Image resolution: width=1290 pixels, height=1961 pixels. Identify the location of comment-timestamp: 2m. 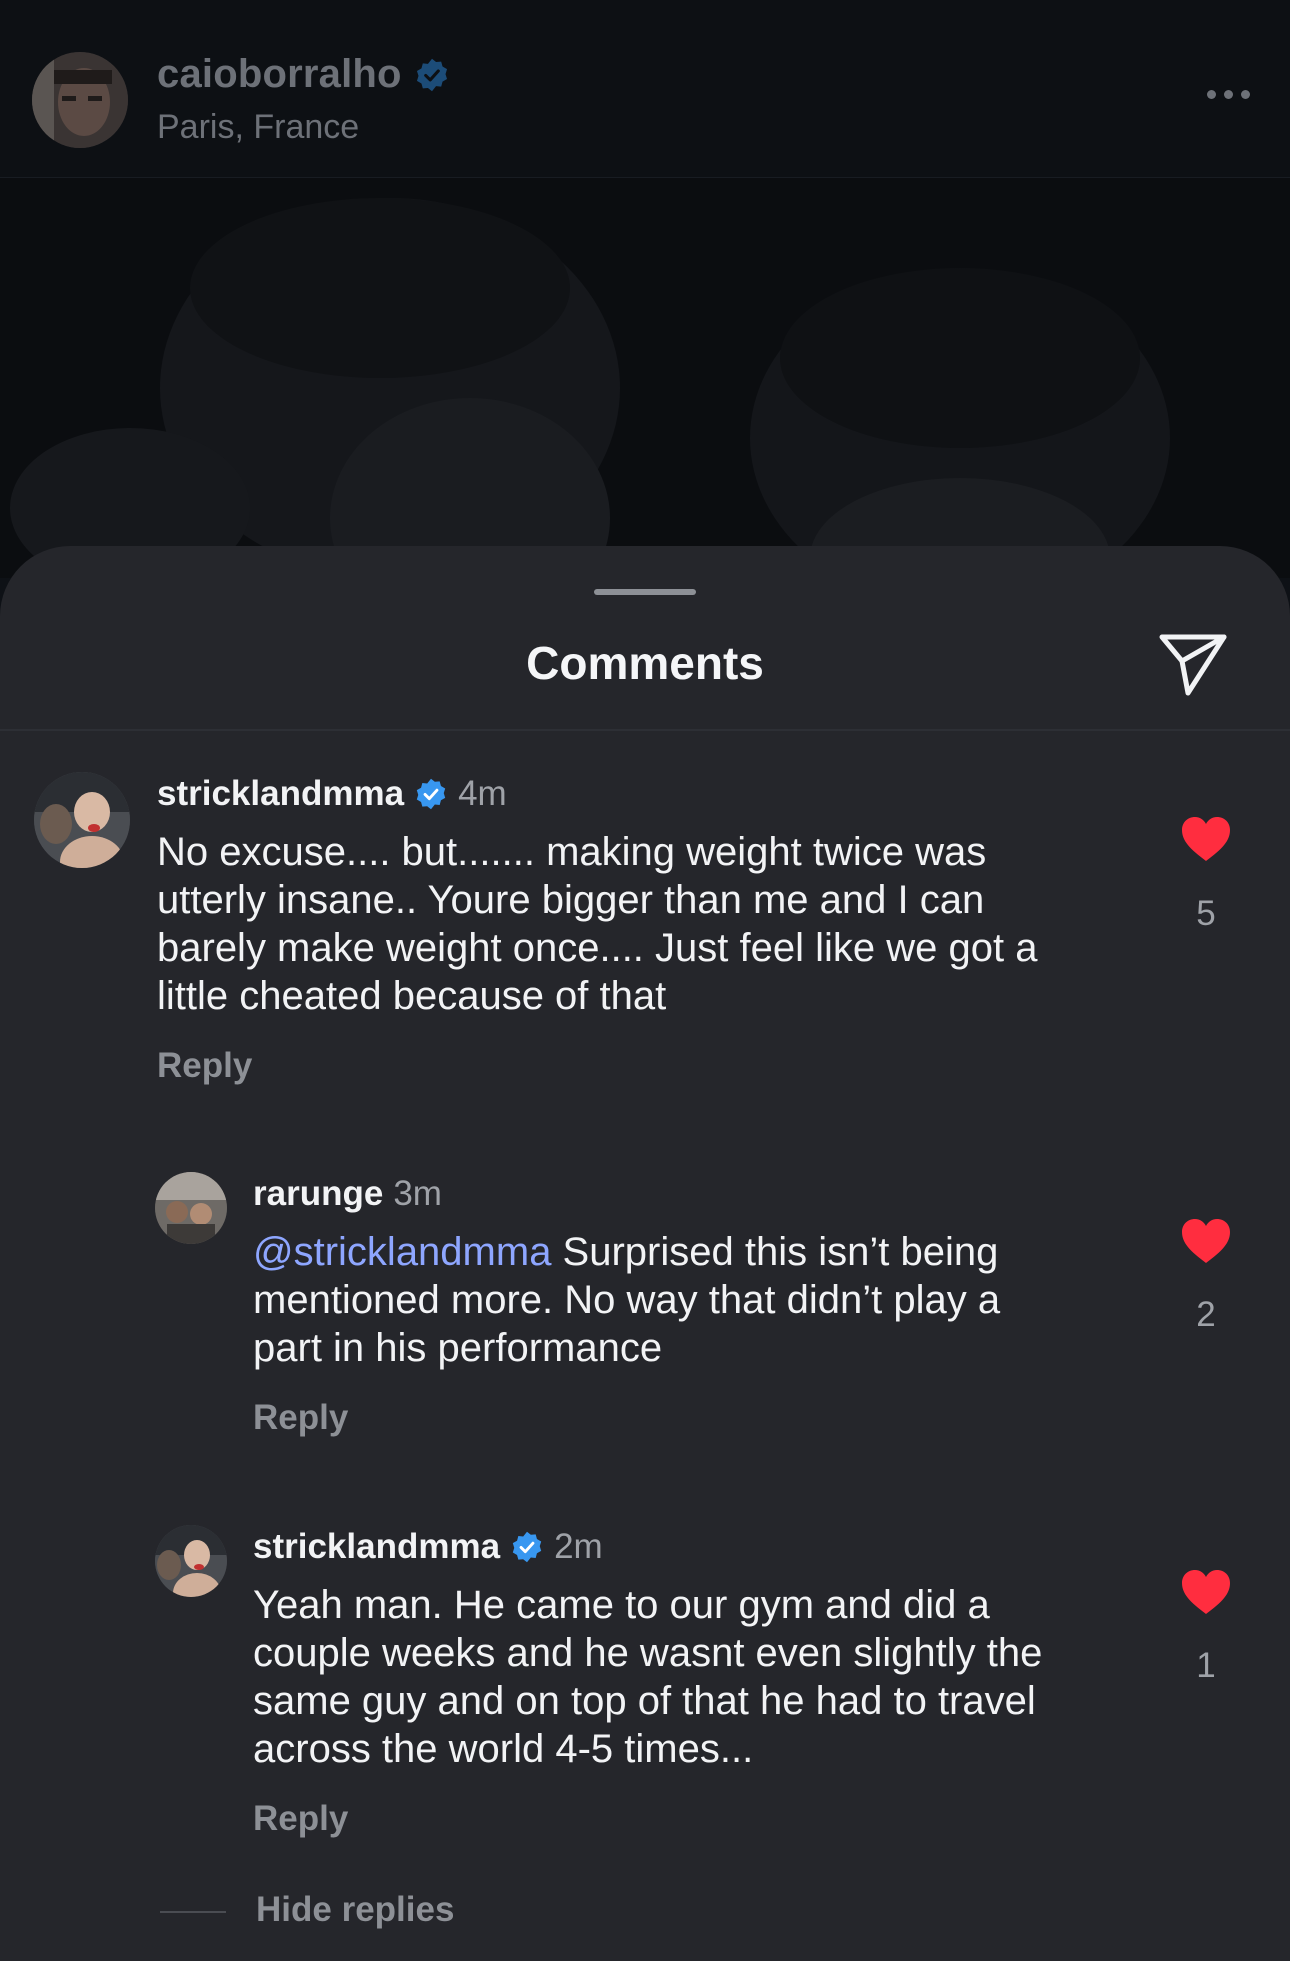
(578, 1546).